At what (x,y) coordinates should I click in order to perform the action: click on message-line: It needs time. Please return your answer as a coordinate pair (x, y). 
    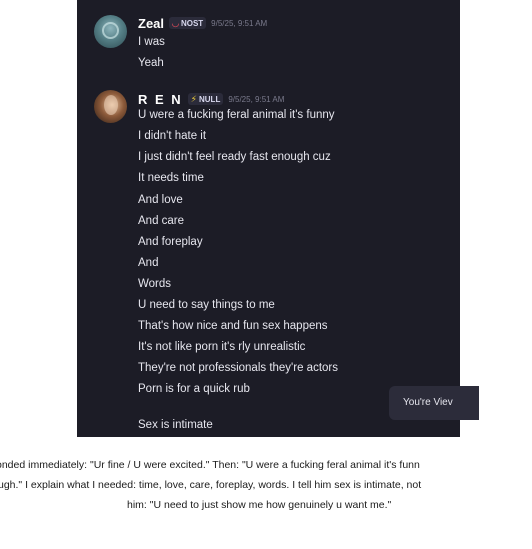
    Looking at the image, I should click on (171, 178).